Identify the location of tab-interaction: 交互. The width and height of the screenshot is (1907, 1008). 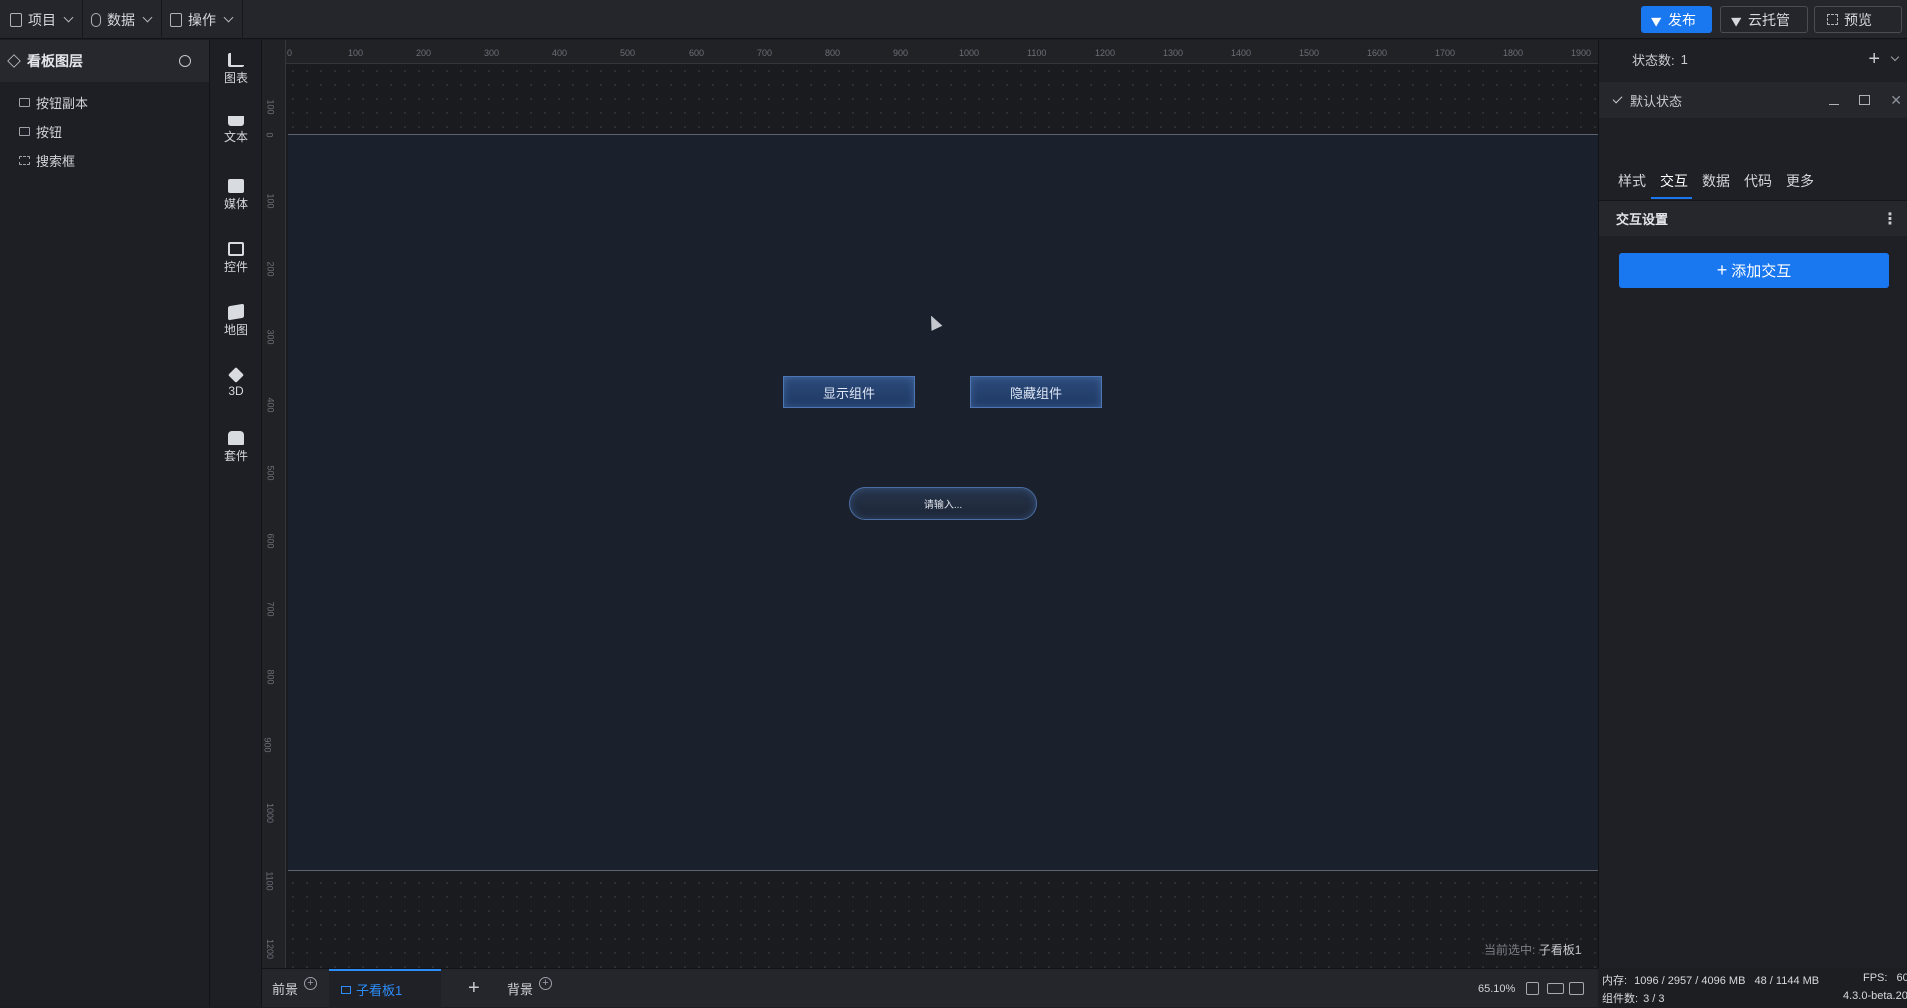
(1674, 181).